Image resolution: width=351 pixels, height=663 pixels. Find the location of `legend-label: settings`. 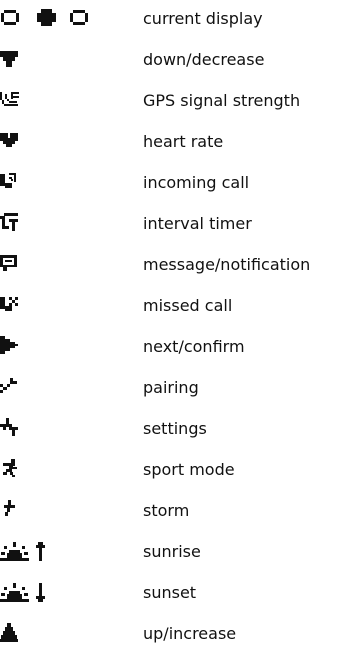

legend-label: settings is located at coordinates (175, 428).